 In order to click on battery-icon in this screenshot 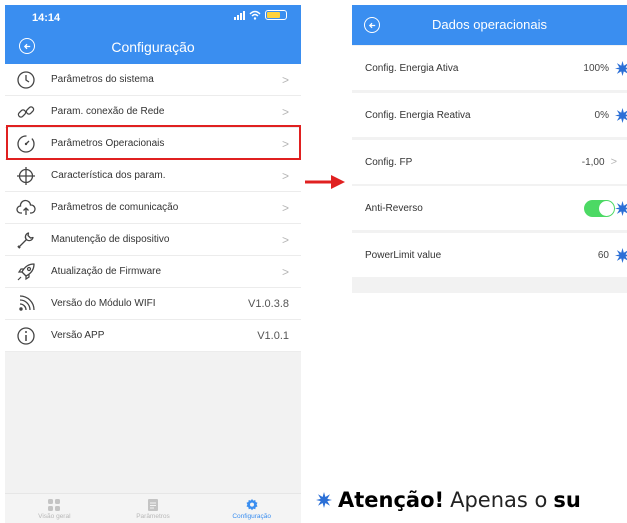, I will do `click(276, 15)`.